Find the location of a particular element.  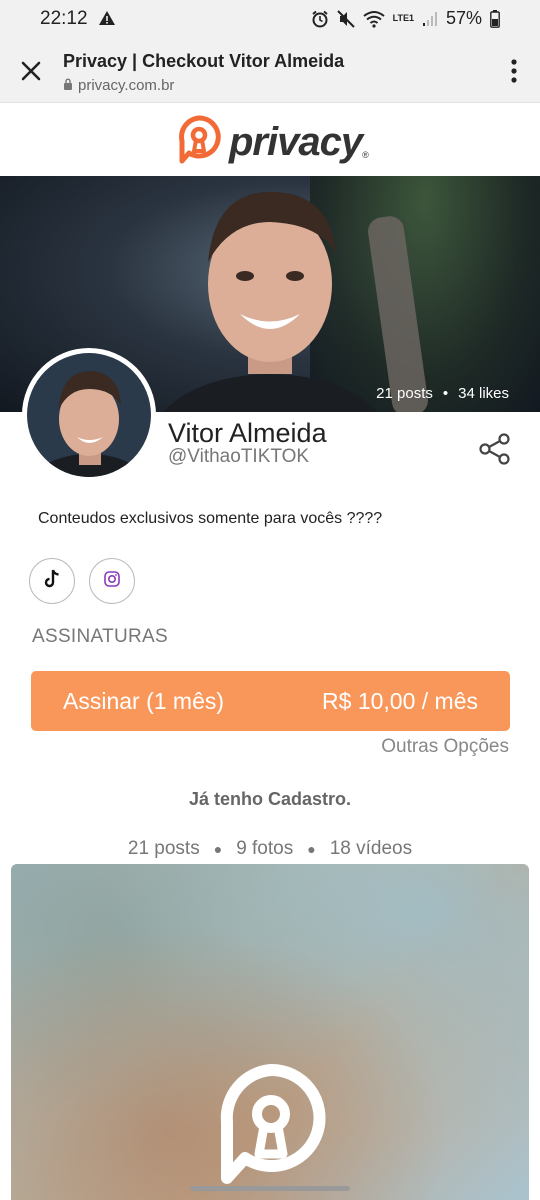

status-time: 22:12 is located at coordinates (64, 18).